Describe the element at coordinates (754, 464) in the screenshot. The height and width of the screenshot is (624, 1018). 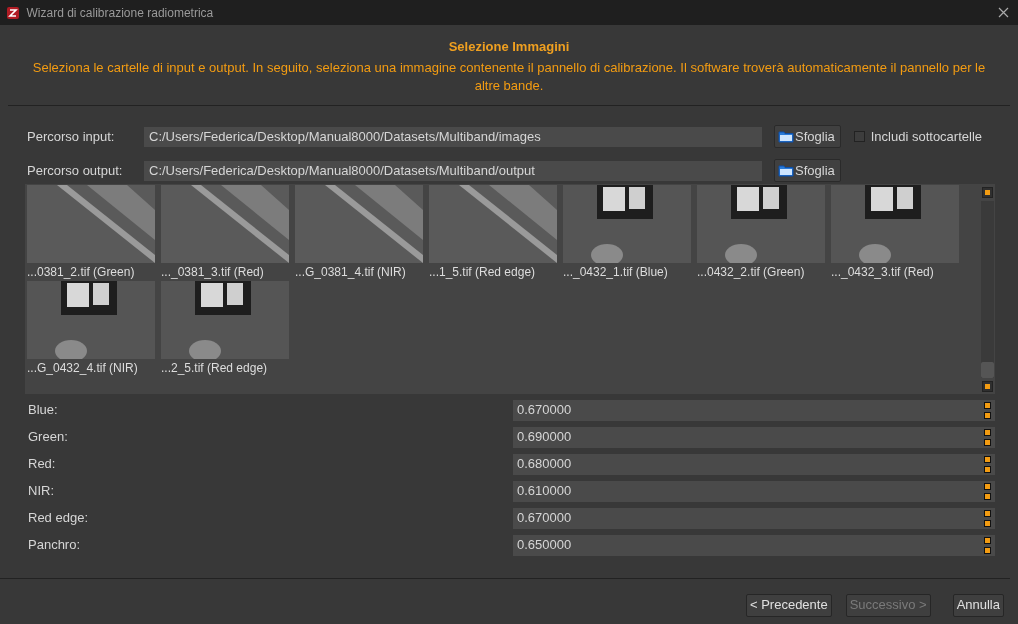
I see `number-field: 0.680000` at that location.